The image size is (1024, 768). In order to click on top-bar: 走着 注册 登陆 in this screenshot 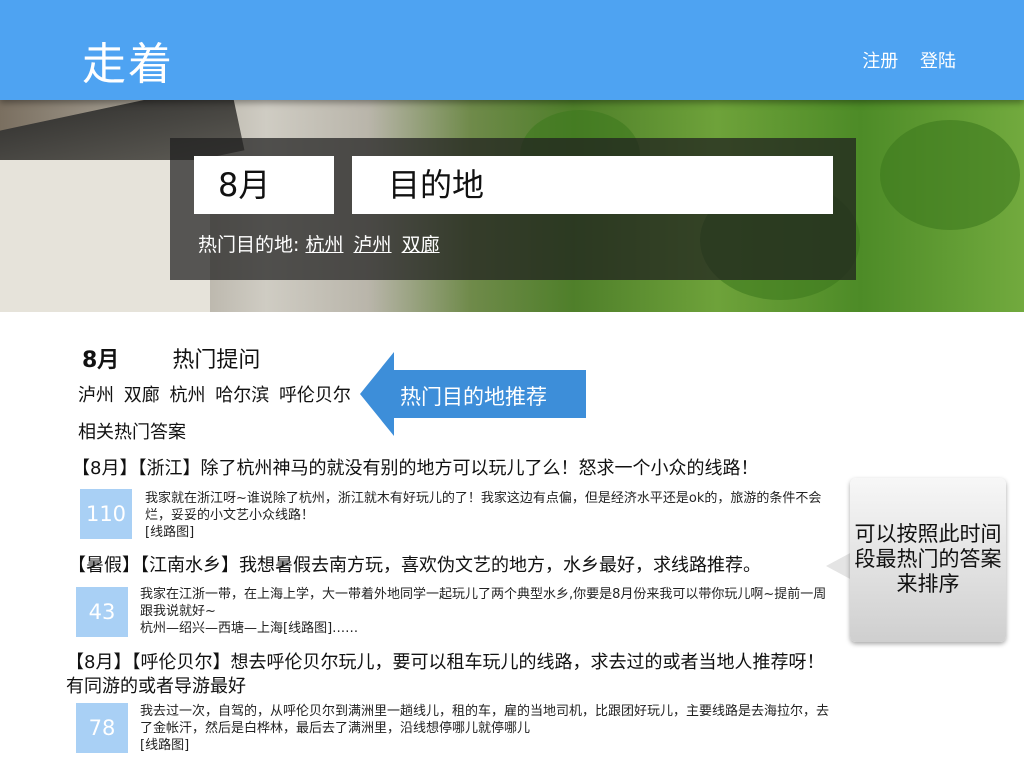, I will do `click(512, 50)`.